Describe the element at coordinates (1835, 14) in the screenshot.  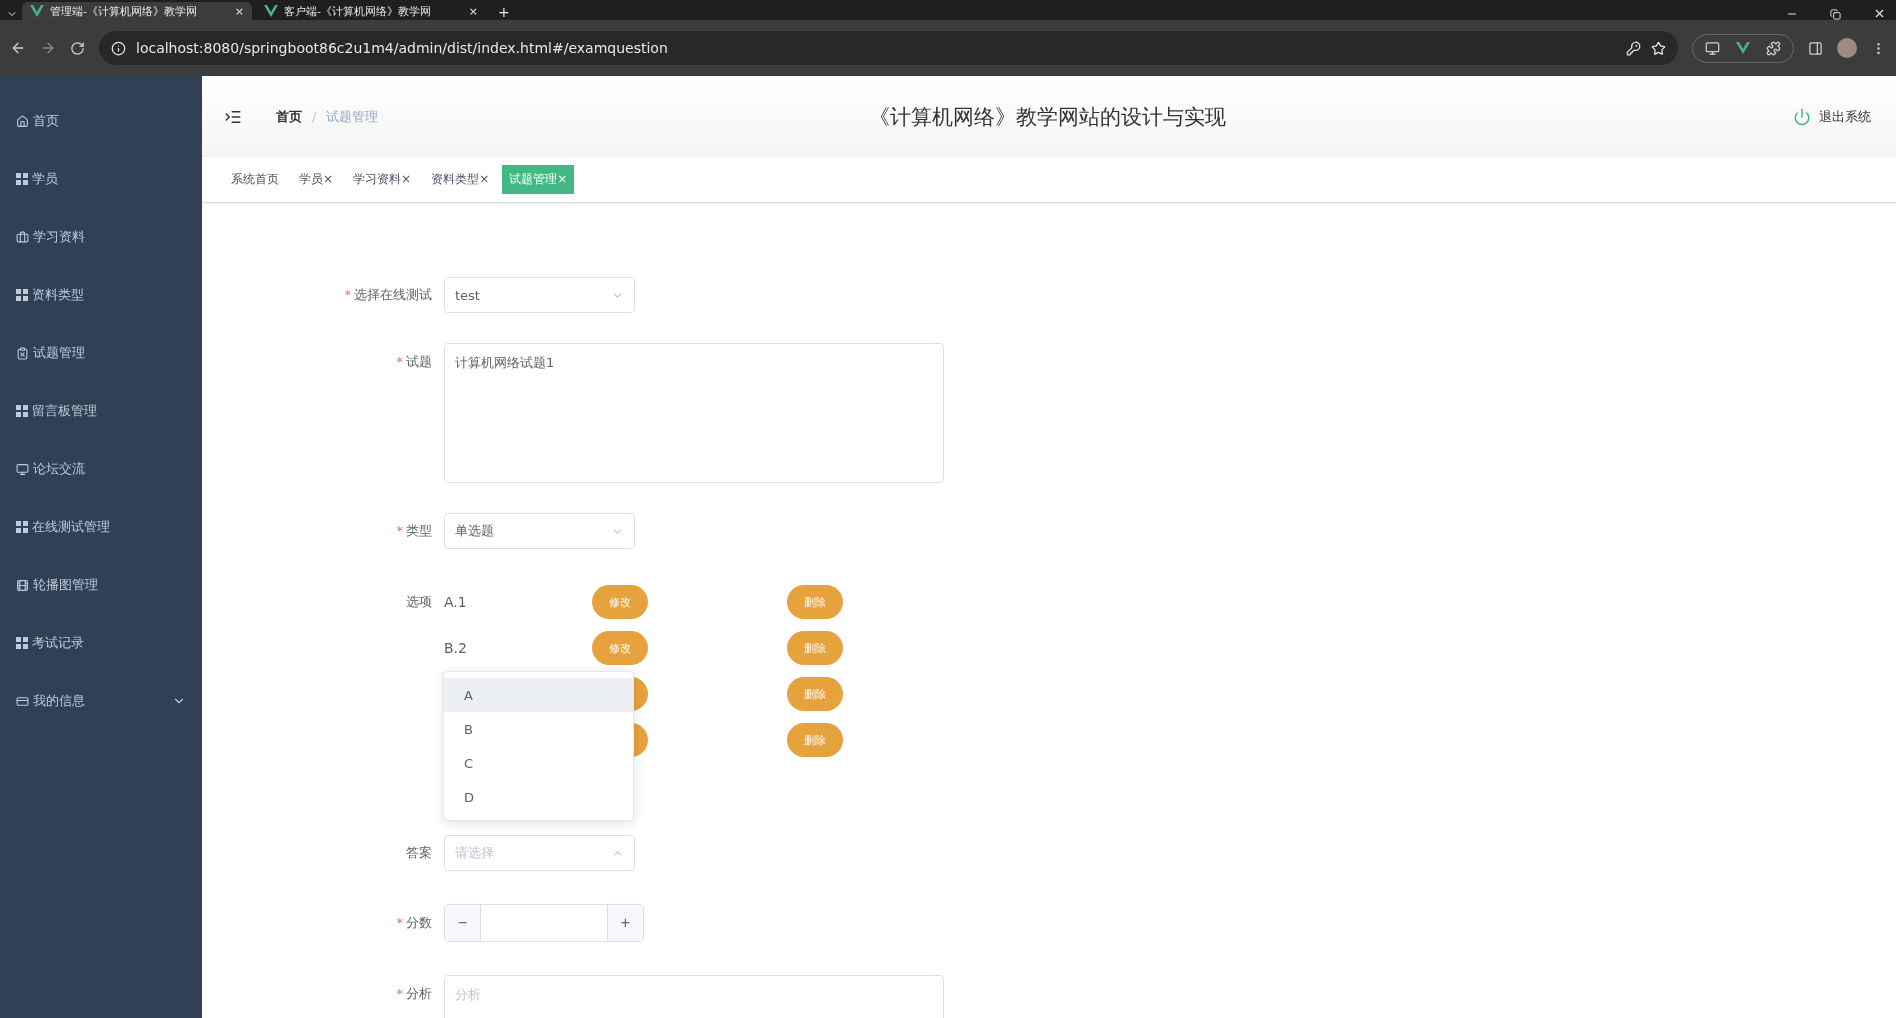
I see `restore-icon` at that location.